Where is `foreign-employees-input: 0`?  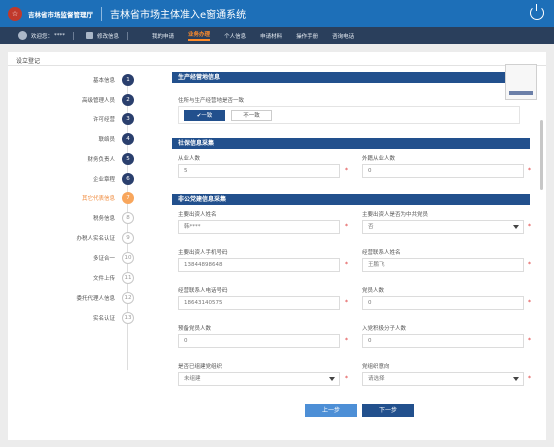 foreign-employees-input: 0 is located at coordinates (443, 171).